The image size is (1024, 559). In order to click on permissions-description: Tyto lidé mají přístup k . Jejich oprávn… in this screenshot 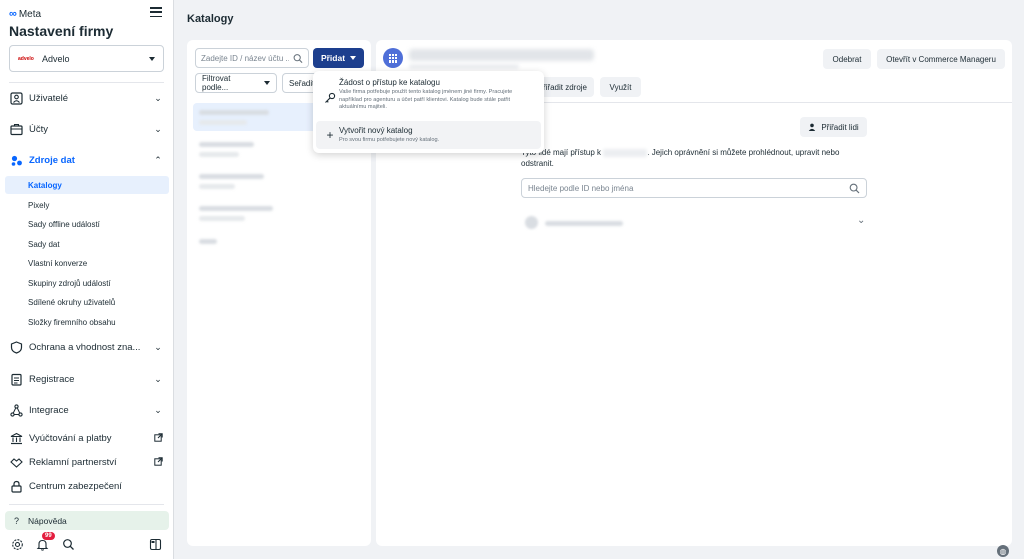, I will do `click(680, 158)`.